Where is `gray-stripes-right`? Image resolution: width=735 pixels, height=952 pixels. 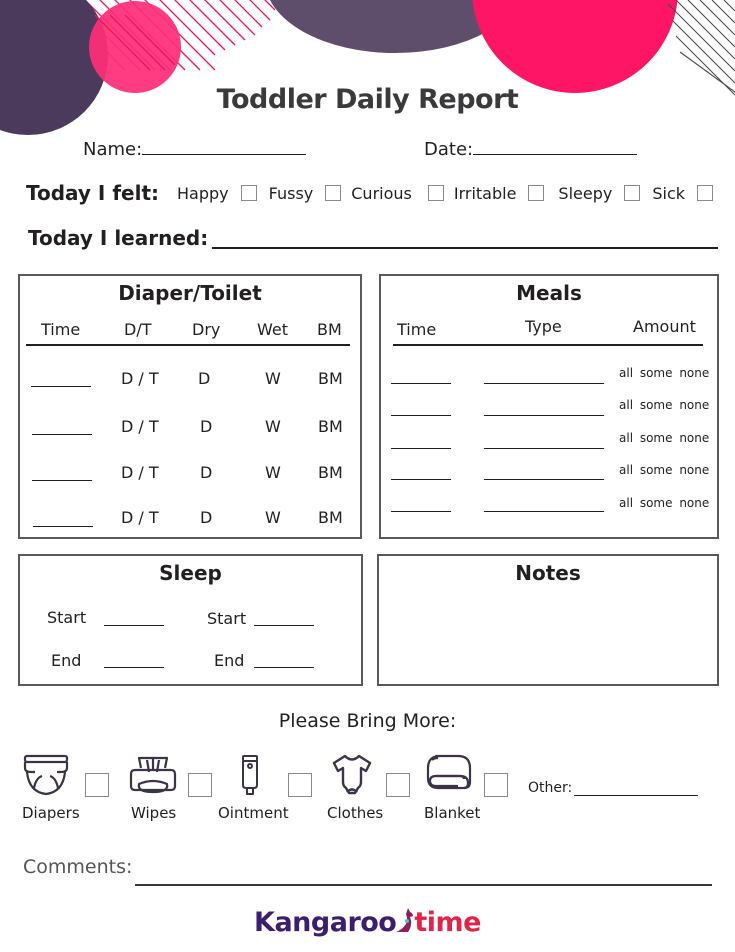
gray-stripes-right is located at coordinates (701, 48).